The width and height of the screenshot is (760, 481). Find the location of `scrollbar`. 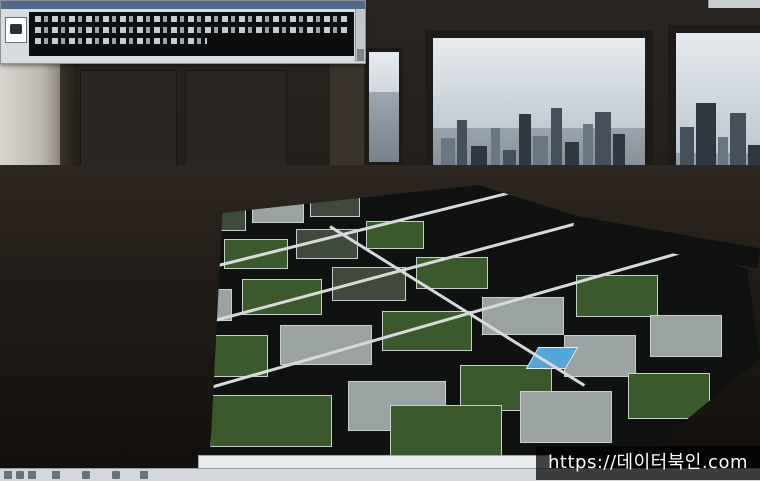

scrollbar is located at coordinates (360, 35).